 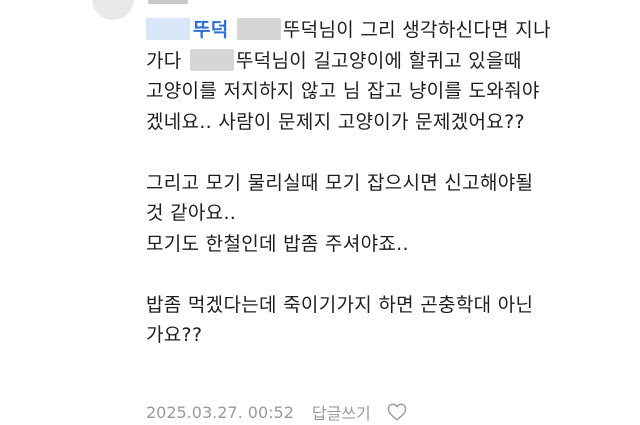 I want to click on comment-line: 밥좀 먹겠다는데 죽이기가지 하면 곤충학대 아닌, so click(x=340, y=304).